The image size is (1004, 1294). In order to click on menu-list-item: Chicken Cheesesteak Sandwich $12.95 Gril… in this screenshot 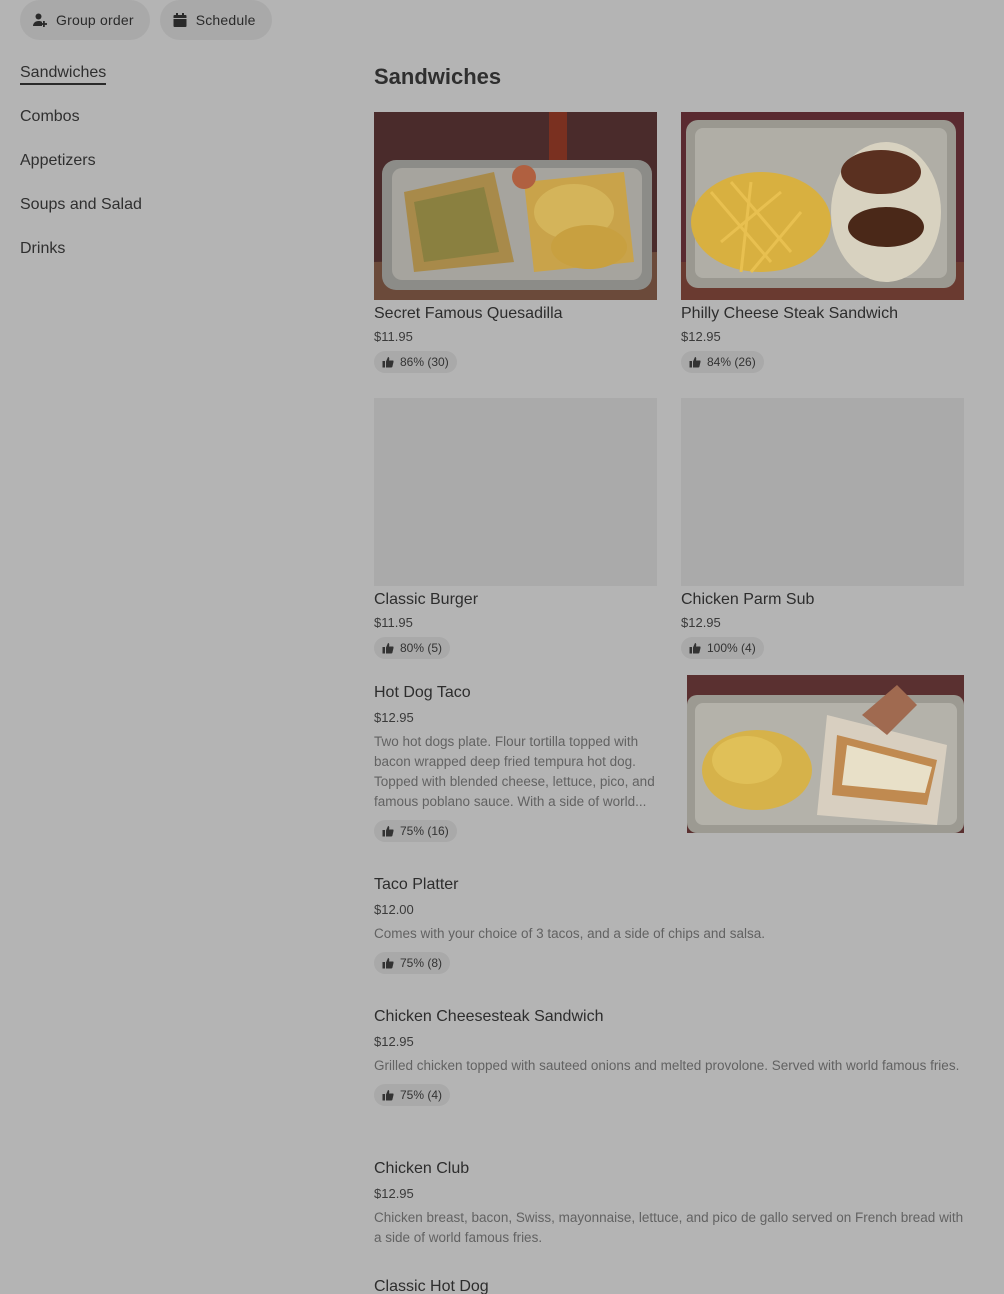, I will do `click(669, 1084)`.